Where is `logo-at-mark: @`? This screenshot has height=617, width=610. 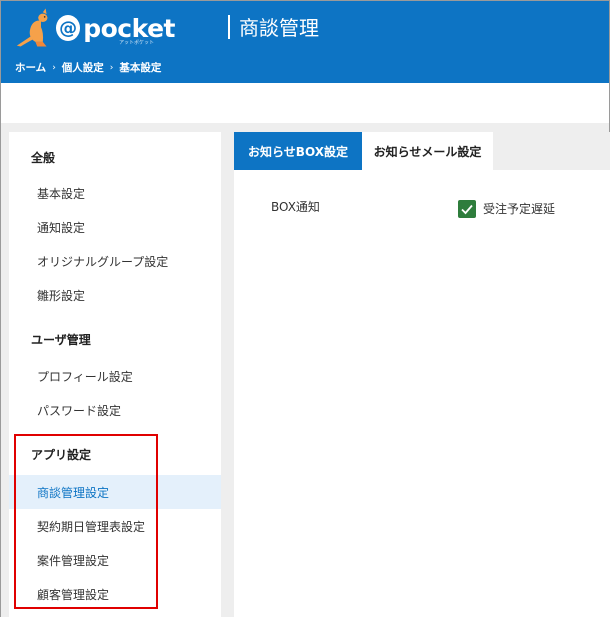 logo-at-mark: @ is located at coordinates (68, 28).